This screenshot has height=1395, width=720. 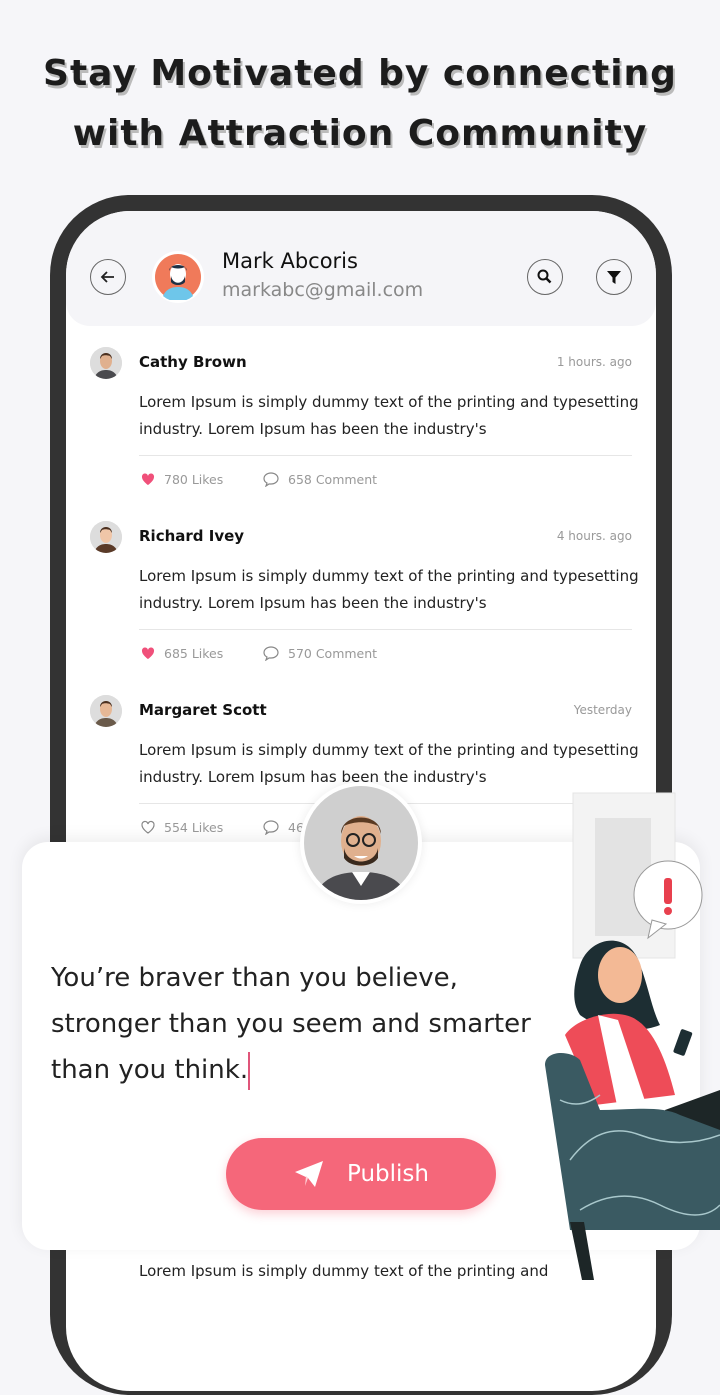 I want to click on filter-icon, so click(x=614, y=277).